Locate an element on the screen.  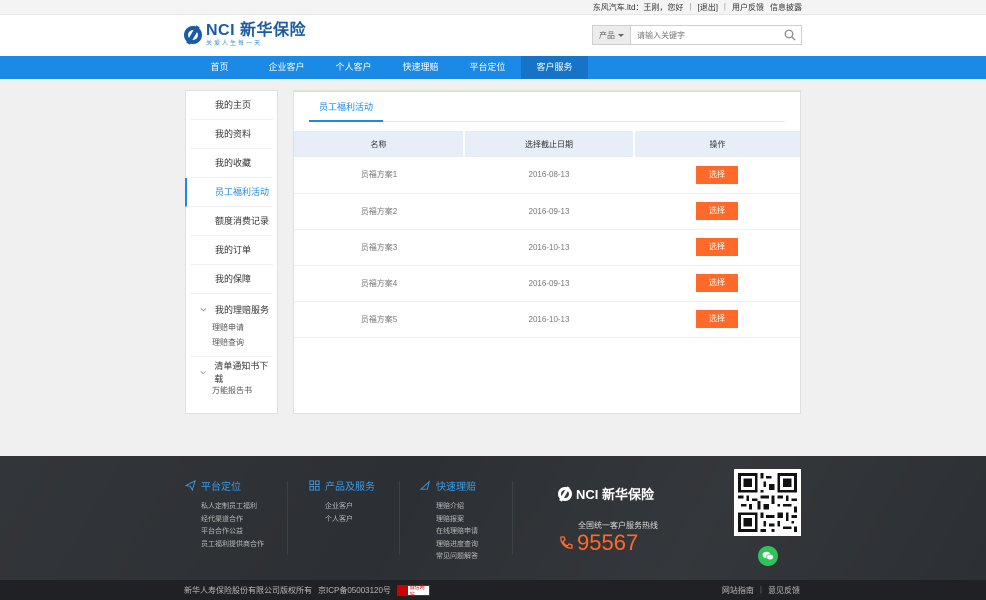
wechat-button is located at coordinates (768, 556).